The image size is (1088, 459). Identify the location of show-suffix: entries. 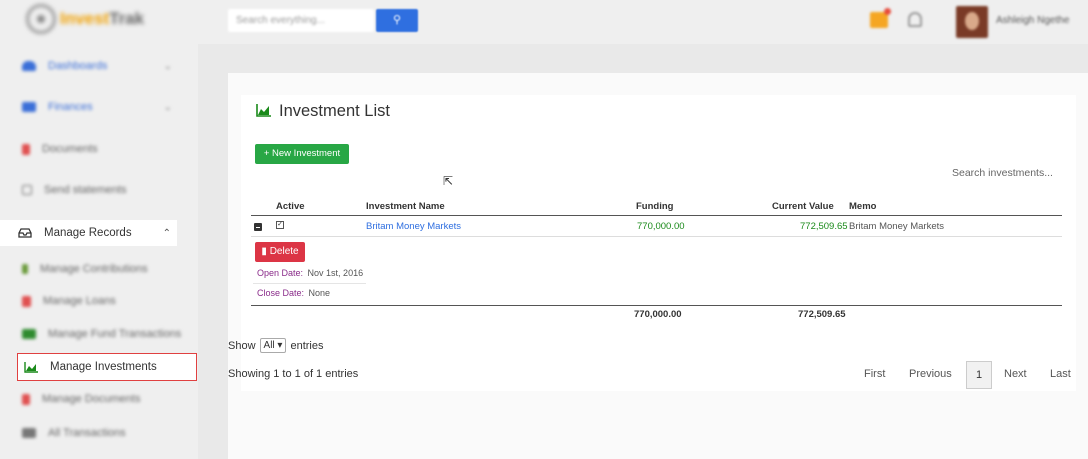
(307, 345).